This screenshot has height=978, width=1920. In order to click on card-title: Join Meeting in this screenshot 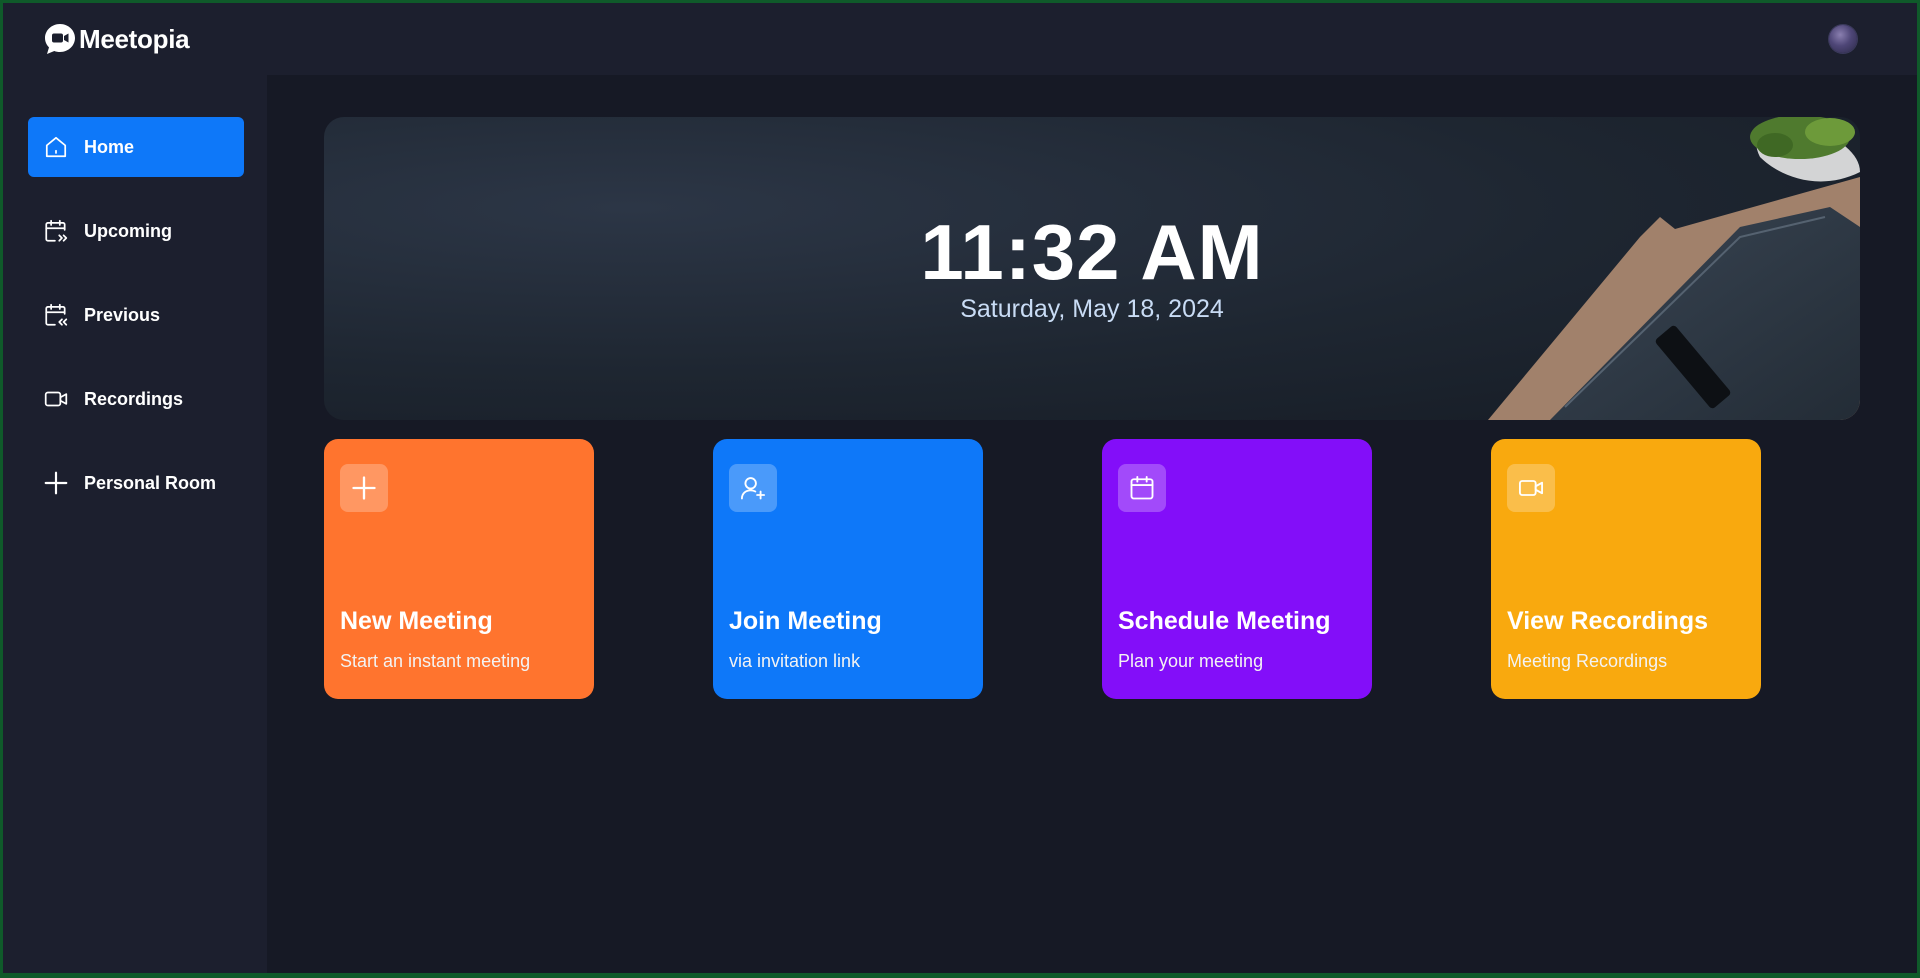, I will do `click(805, 621)`.